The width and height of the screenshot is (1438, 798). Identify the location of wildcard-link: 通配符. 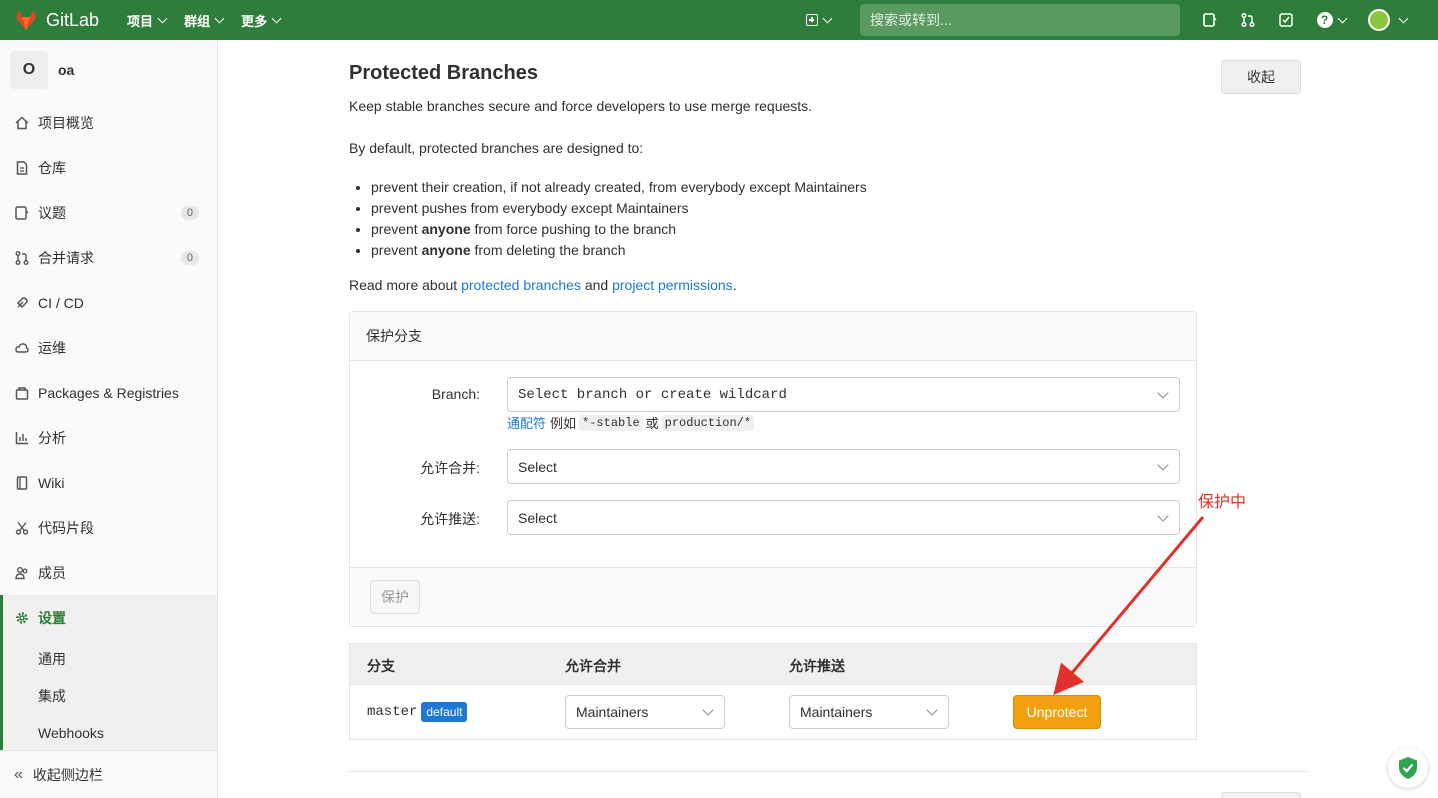
(526, 422).